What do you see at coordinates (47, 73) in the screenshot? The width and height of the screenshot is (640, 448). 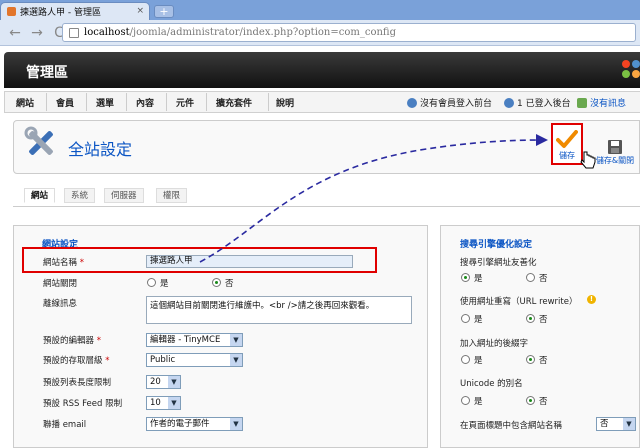 I see `admin-title: 管理區` at bounding box center [47, 73].